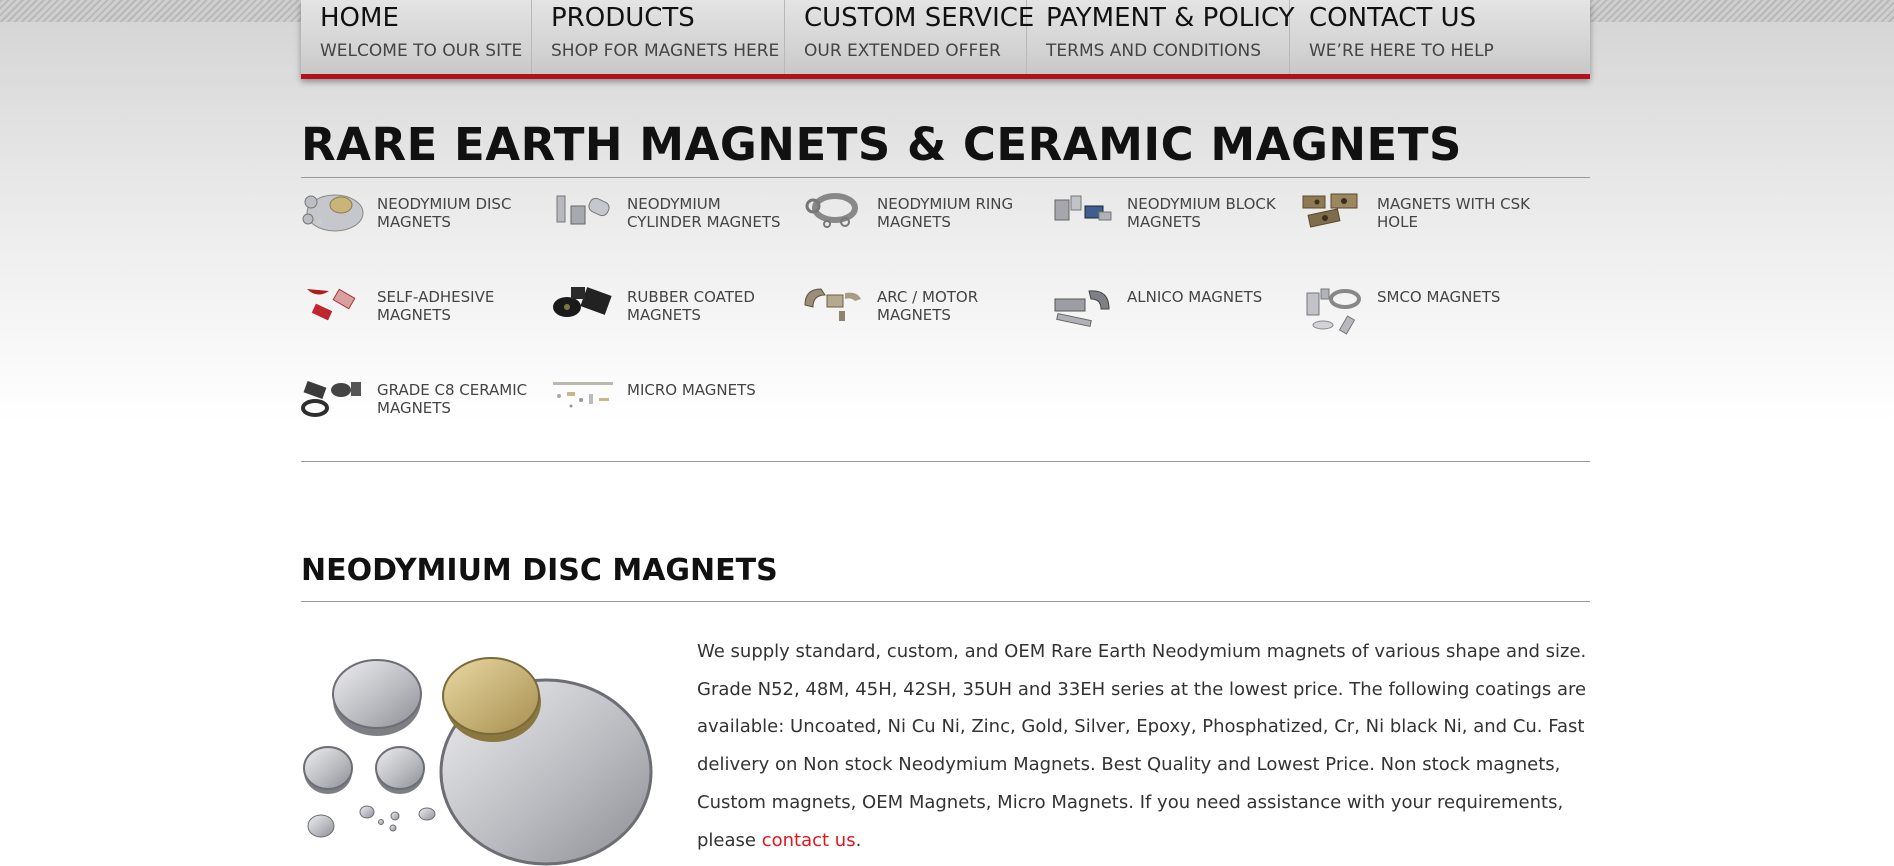  I want to click on category-neodymium-ring: NEODYMIUM RING MAGNETS, so click(921, 227).